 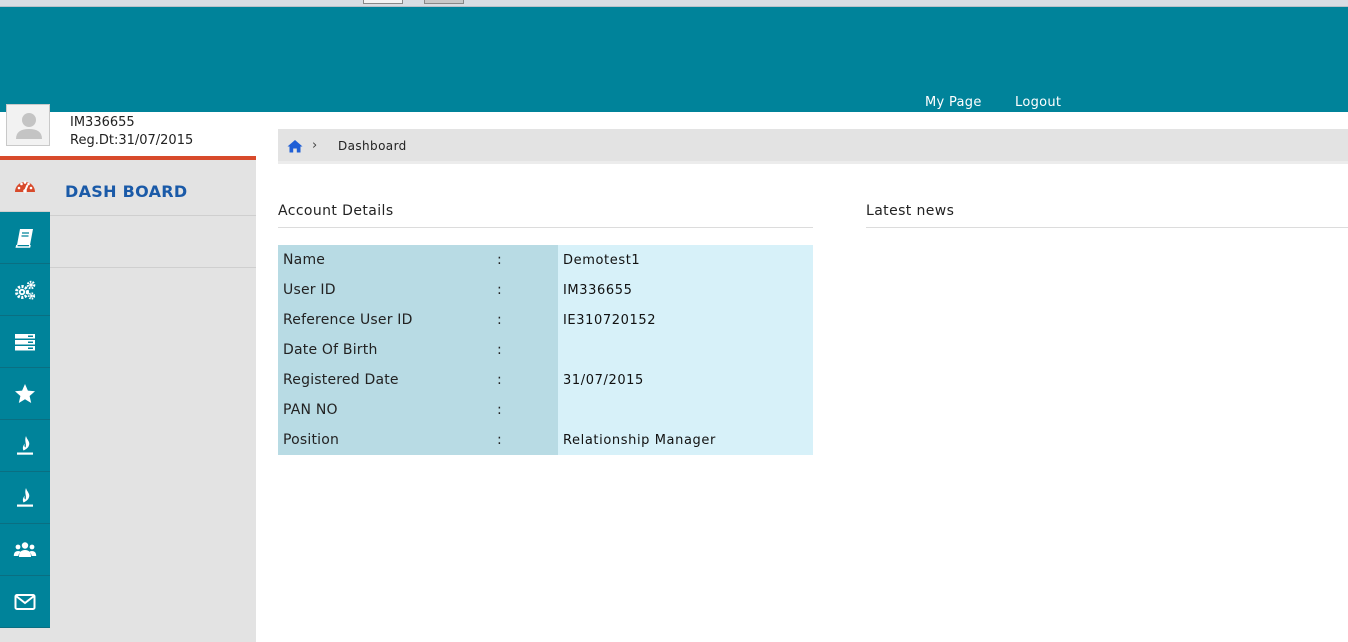 I want to click on server-icon, so click(x=25, y=341).